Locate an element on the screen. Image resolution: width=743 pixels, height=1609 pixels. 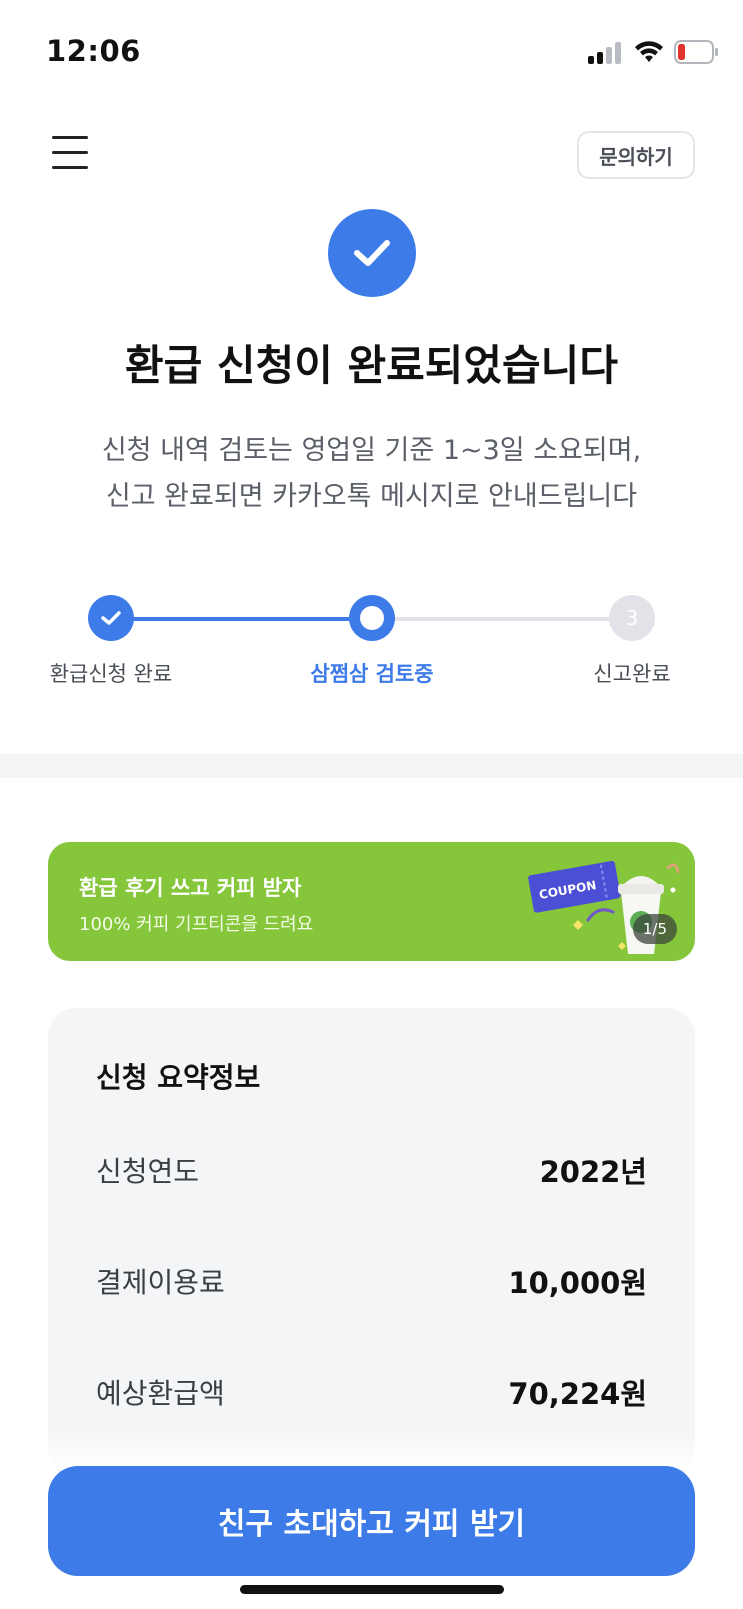
summary-label: 신청연도 is located at coordinates (148, 1171).